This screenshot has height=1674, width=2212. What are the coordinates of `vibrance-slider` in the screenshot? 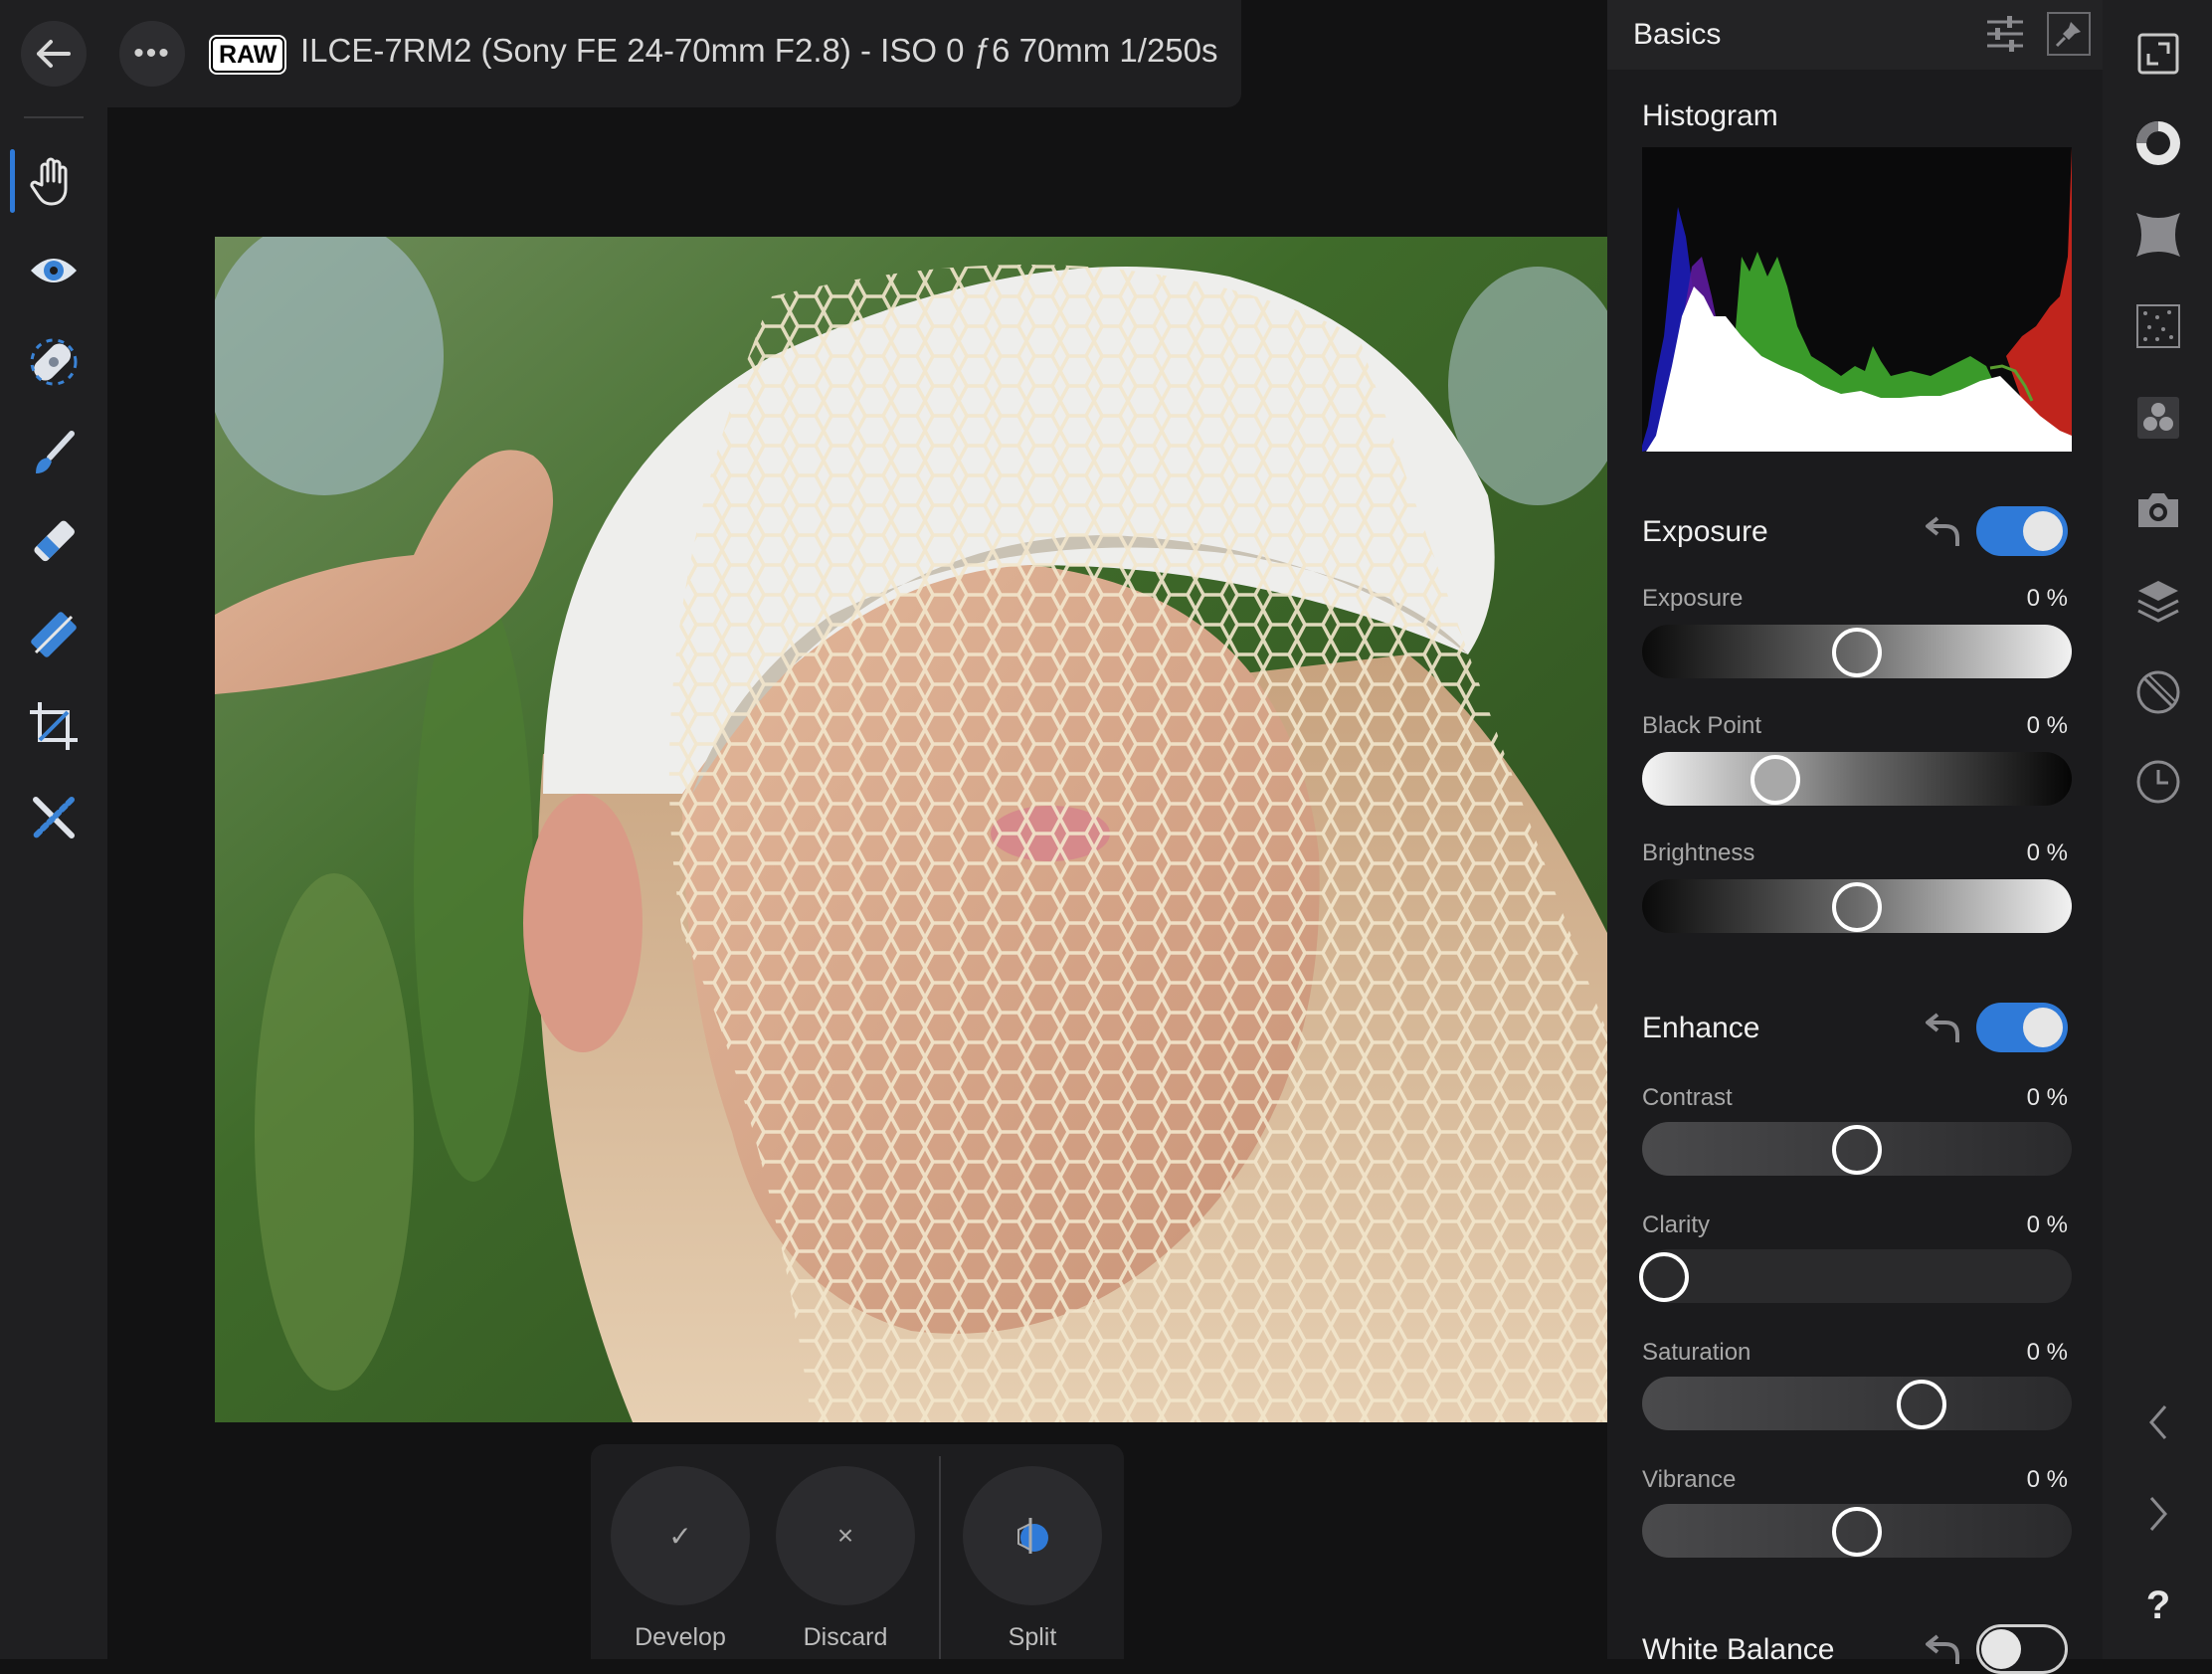 It's located at (1857, 1531).